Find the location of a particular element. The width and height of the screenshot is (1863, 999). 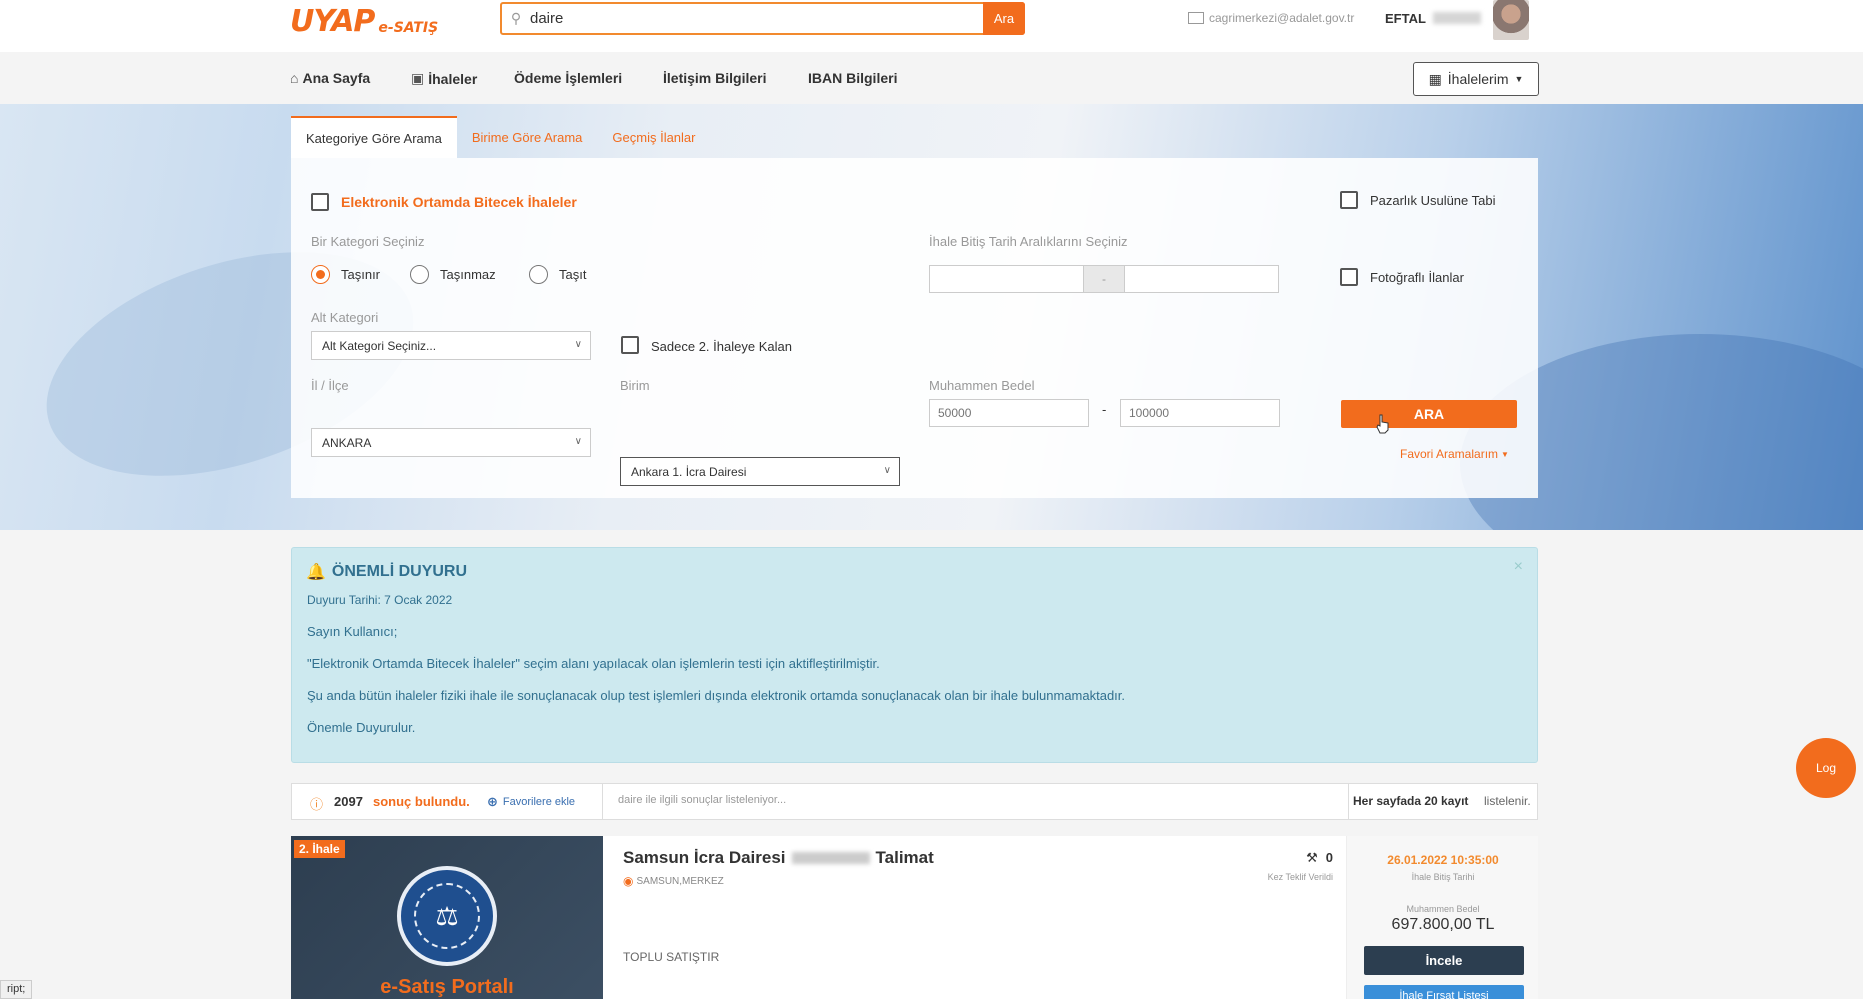

nav-iban: IBAN Bilgileri is located at coordinates (852, 78).